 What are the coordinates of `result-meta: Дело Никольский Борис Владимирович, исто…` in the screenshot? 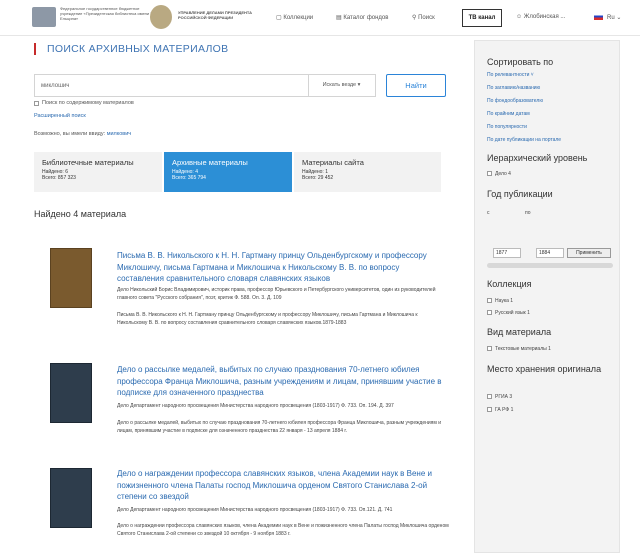 It's located at (276, 294).